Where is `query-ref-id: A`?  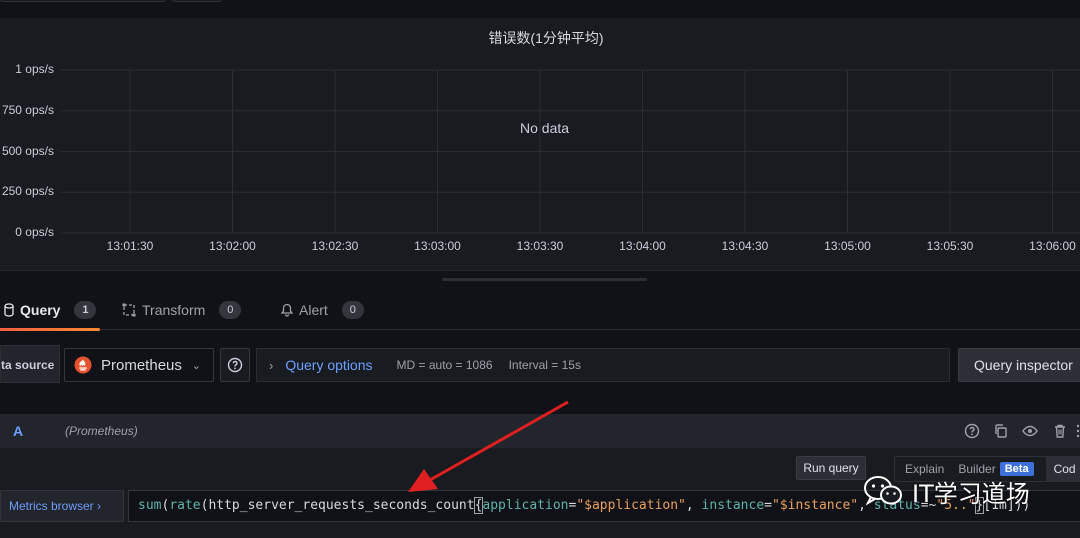 query-ref-id: A is located at coordinates (18, 431).